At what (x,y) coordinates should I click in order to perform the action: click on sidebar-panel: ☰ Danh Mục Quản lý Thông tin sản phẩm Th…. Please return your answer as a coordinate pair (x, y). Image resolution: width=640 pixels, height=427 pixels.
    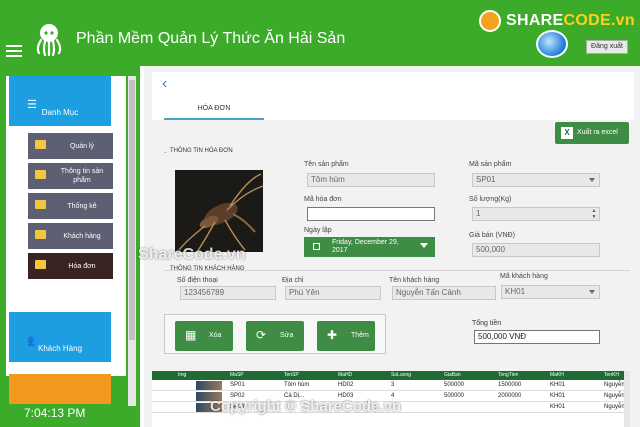
    Looking at the image, I should click on (66, 240).